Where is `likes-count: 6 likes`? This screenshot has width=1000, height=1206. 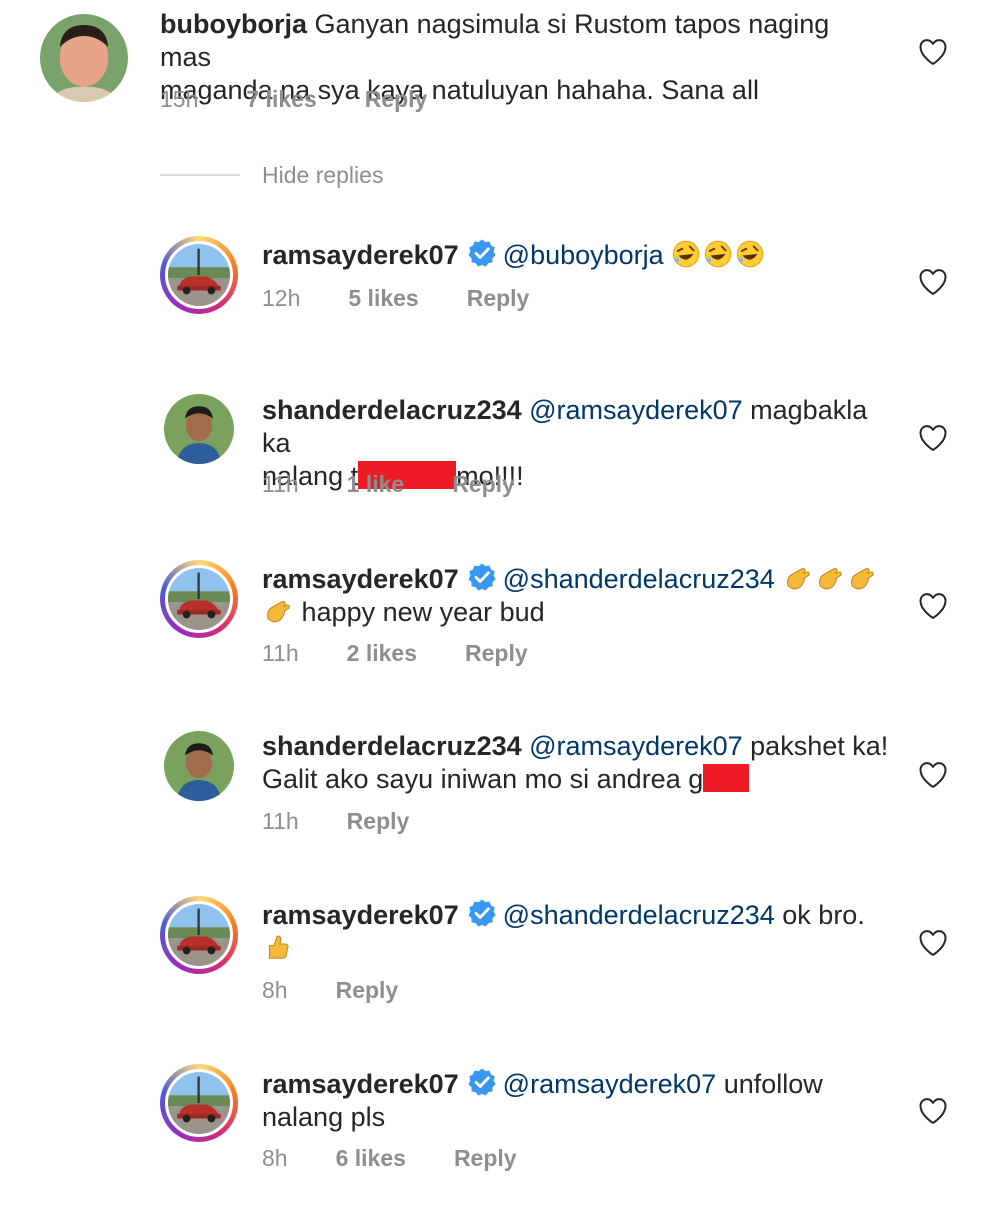
likes-count: 6 likes is located at coordinates (371, 1158).